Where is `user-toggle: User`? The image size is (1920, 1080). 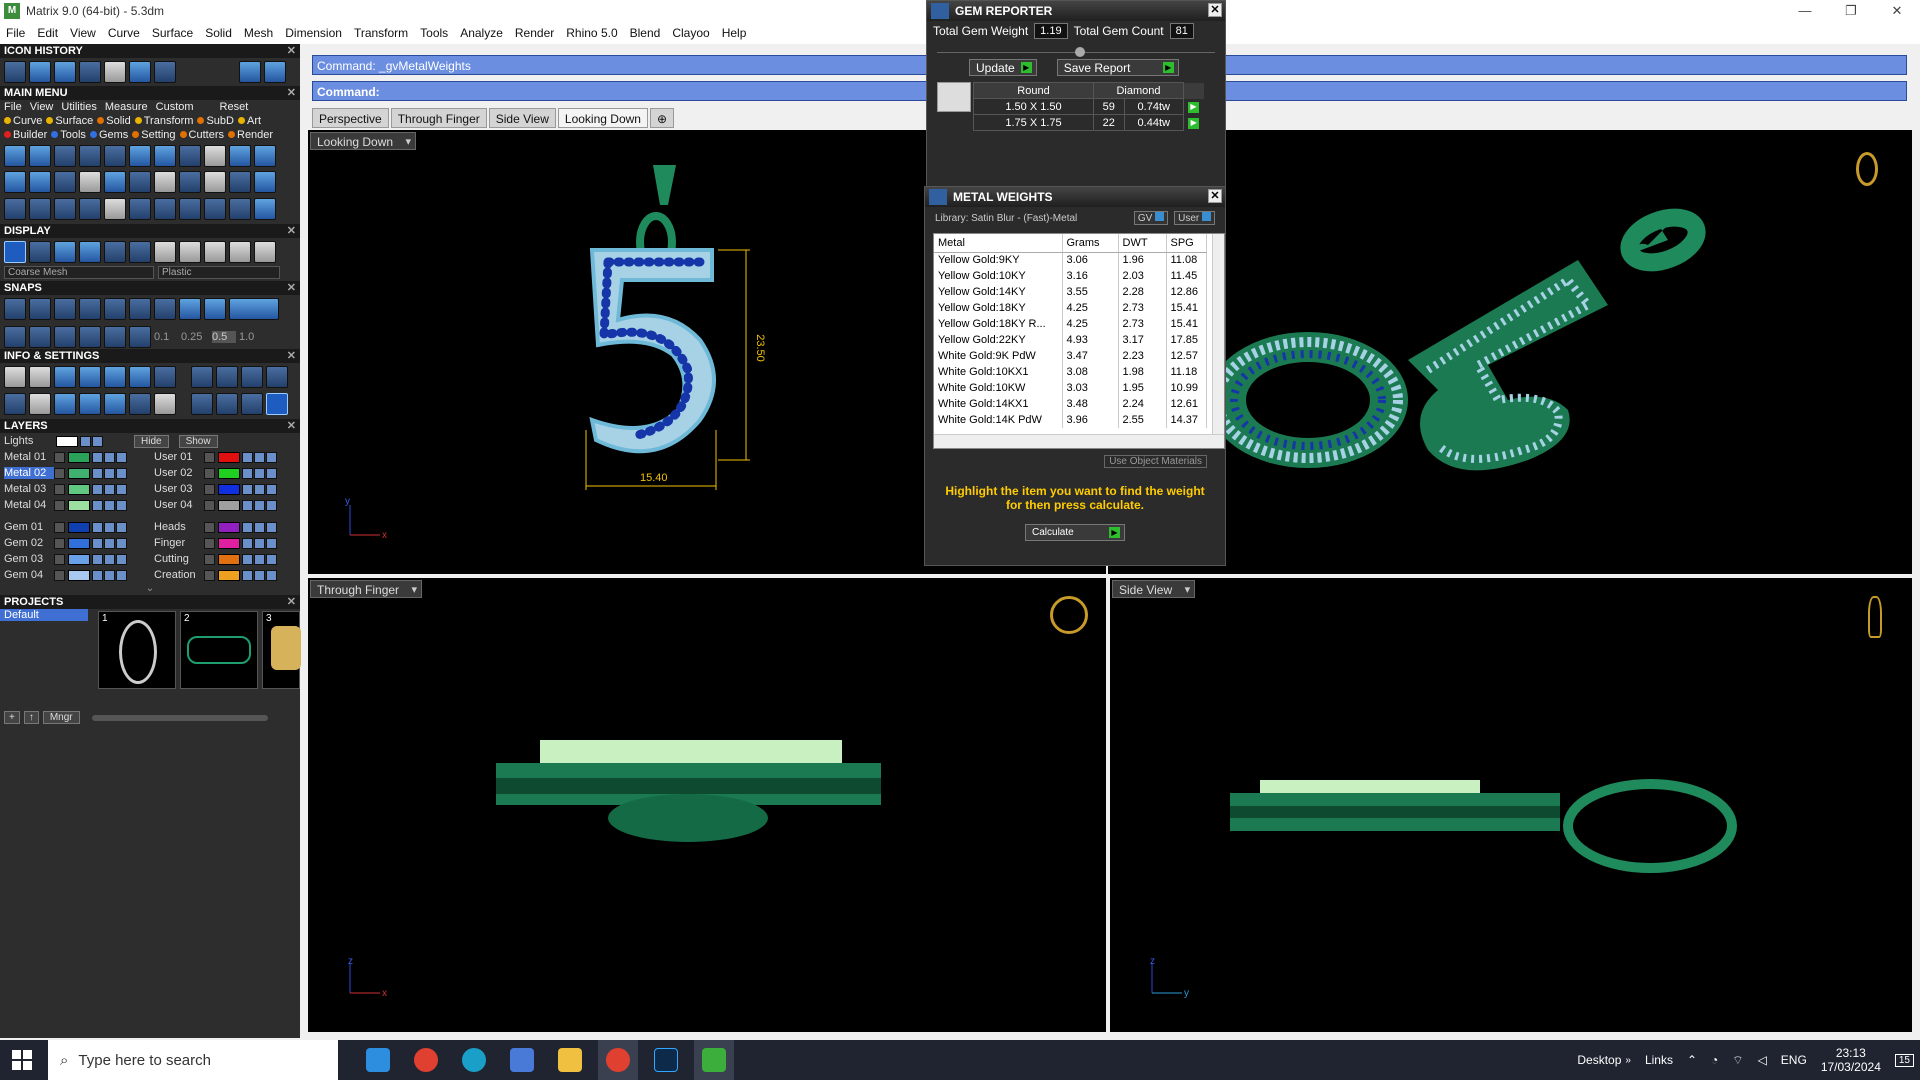
user-toggle: User is located at coordinates (1194, 218).